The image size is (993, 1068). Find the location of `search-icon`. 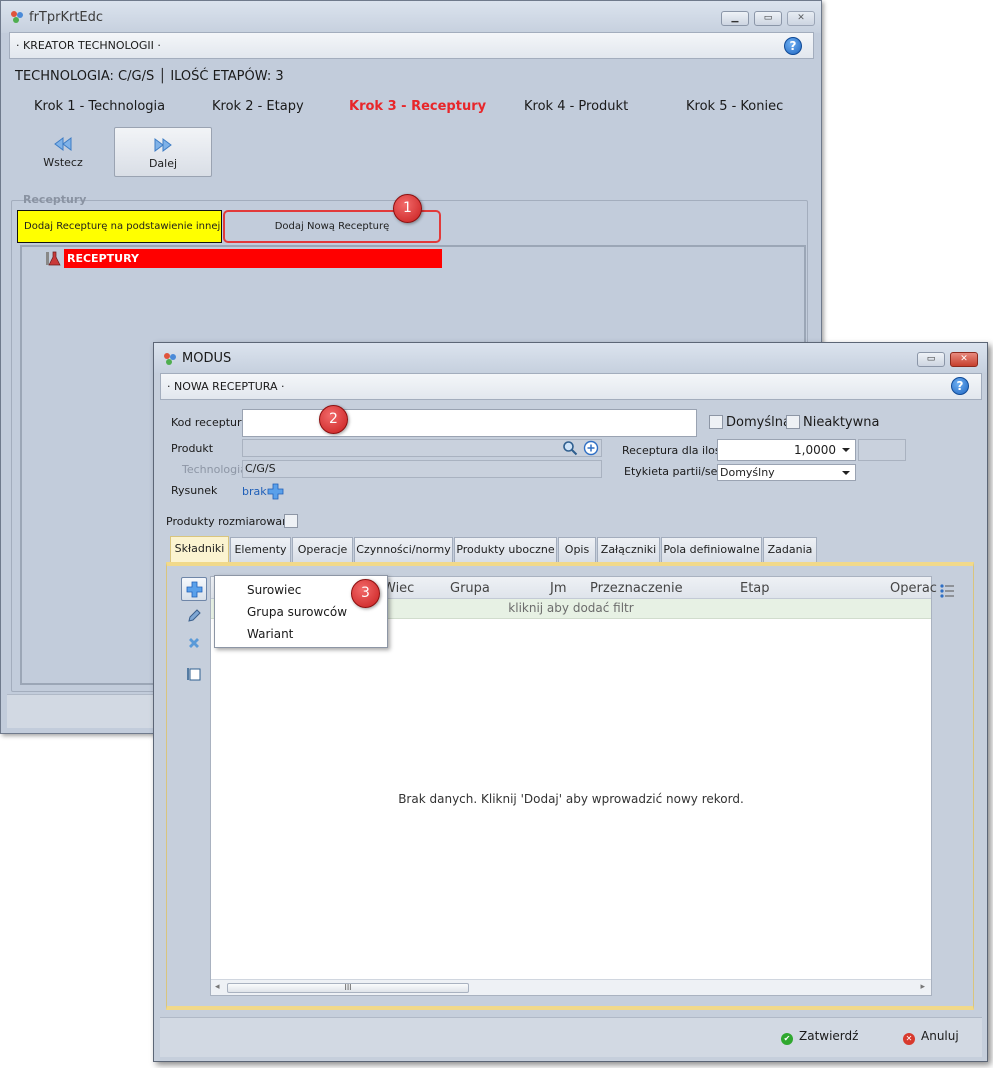

search-icon is located at coordinates (570, 448).